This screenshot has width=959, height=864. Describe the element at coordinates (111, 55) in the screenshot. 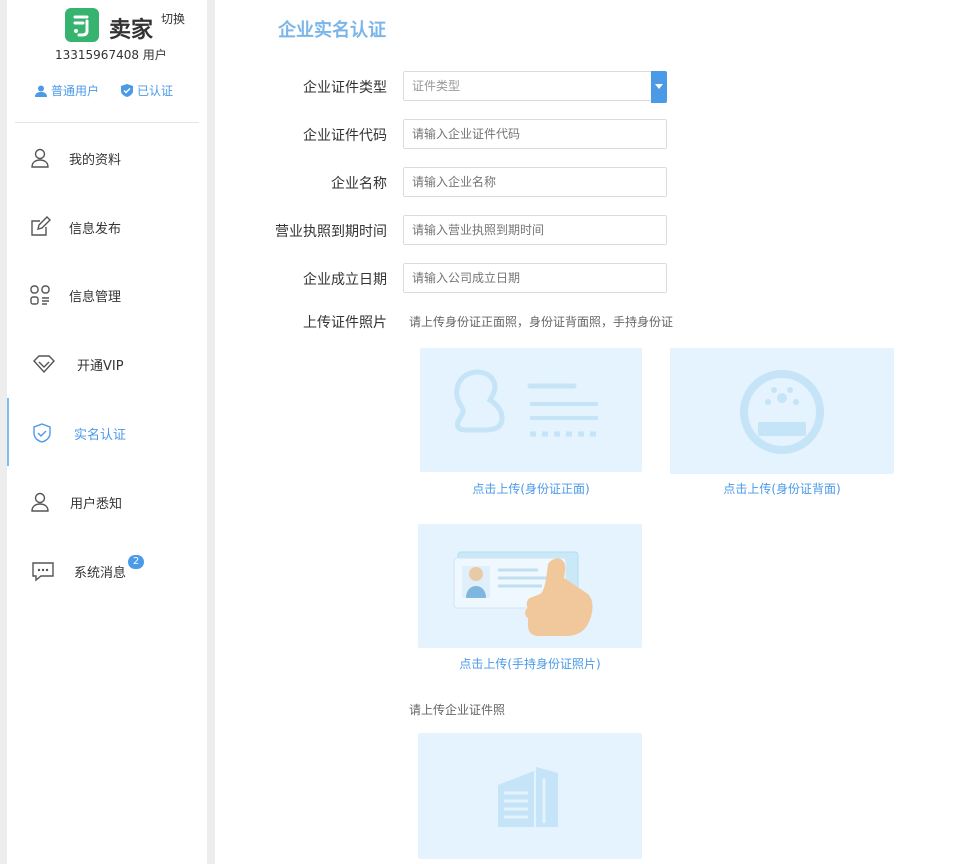

I see `user-phone: 13315967408 用户` at that location.